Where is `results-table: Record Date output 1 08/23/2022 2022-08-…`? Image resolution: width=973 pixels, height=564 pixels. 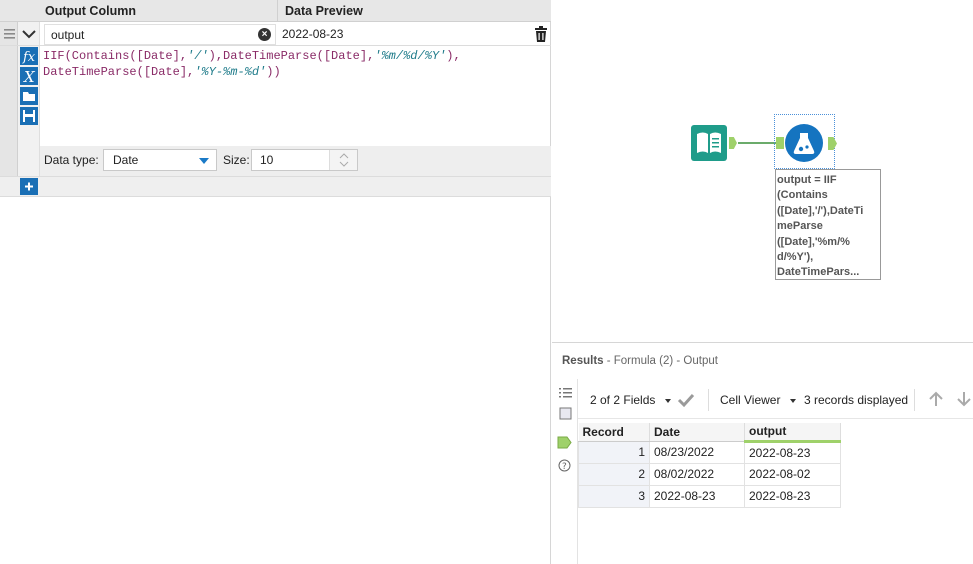
results-table: Record Date output 1 08/23/2022 2022-08-… is located at coordinates (709, 465).